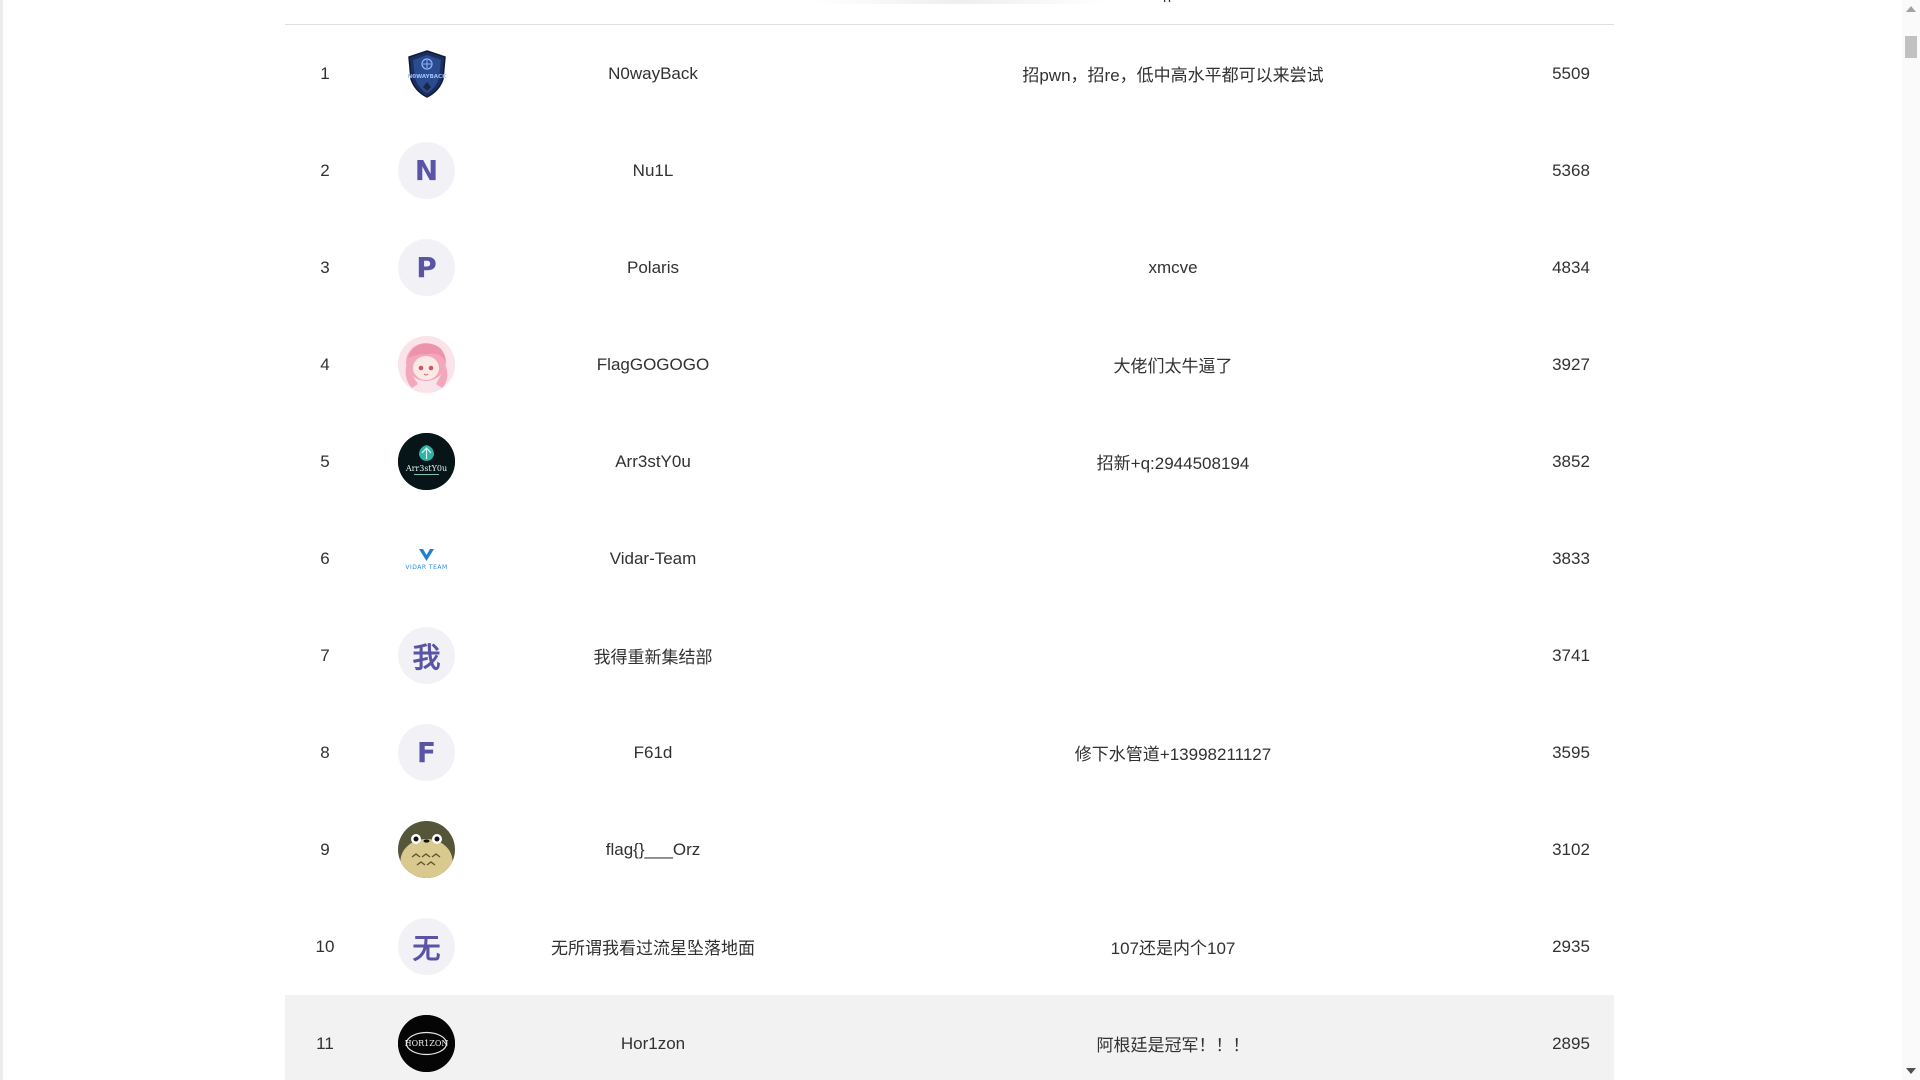  Describe the element at coordinates (949, 267) in the screenshot. I see `table-row: 3 P Polaris xmcve 4834` at that location.